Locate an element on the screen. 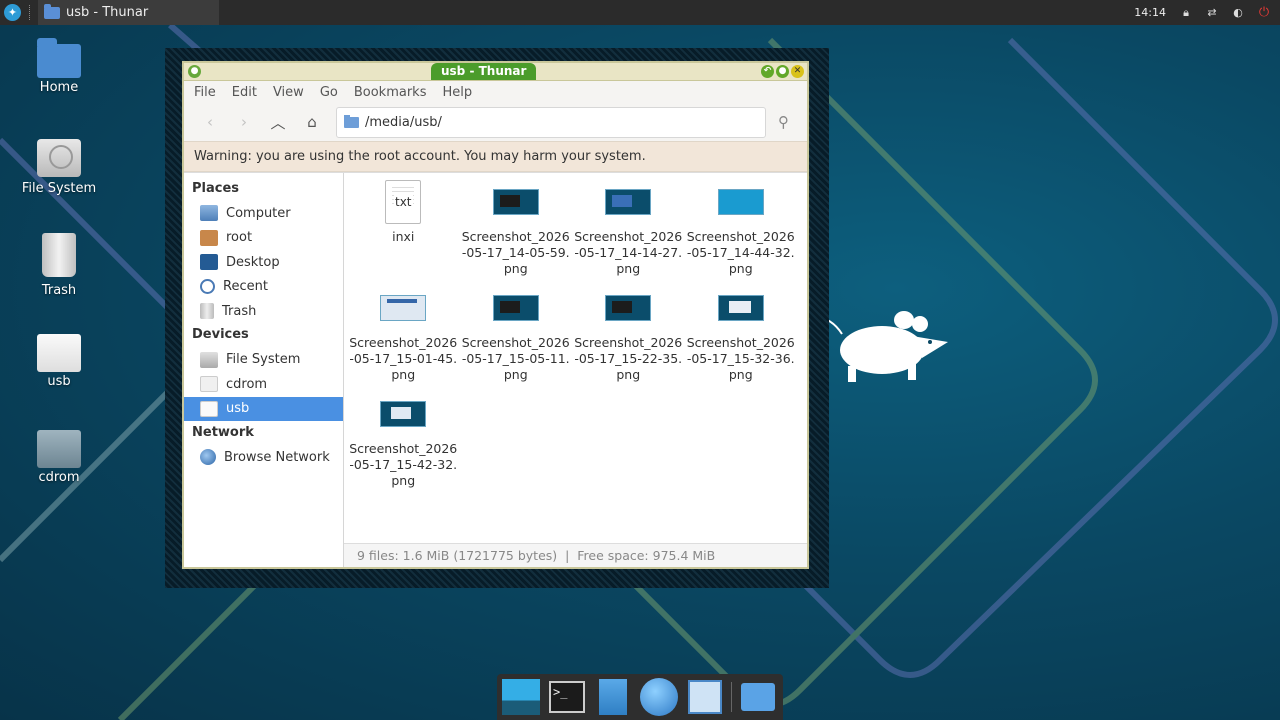 This screenshot has height=720, width=1280. folder-icon is located at coordinates (52, 11).